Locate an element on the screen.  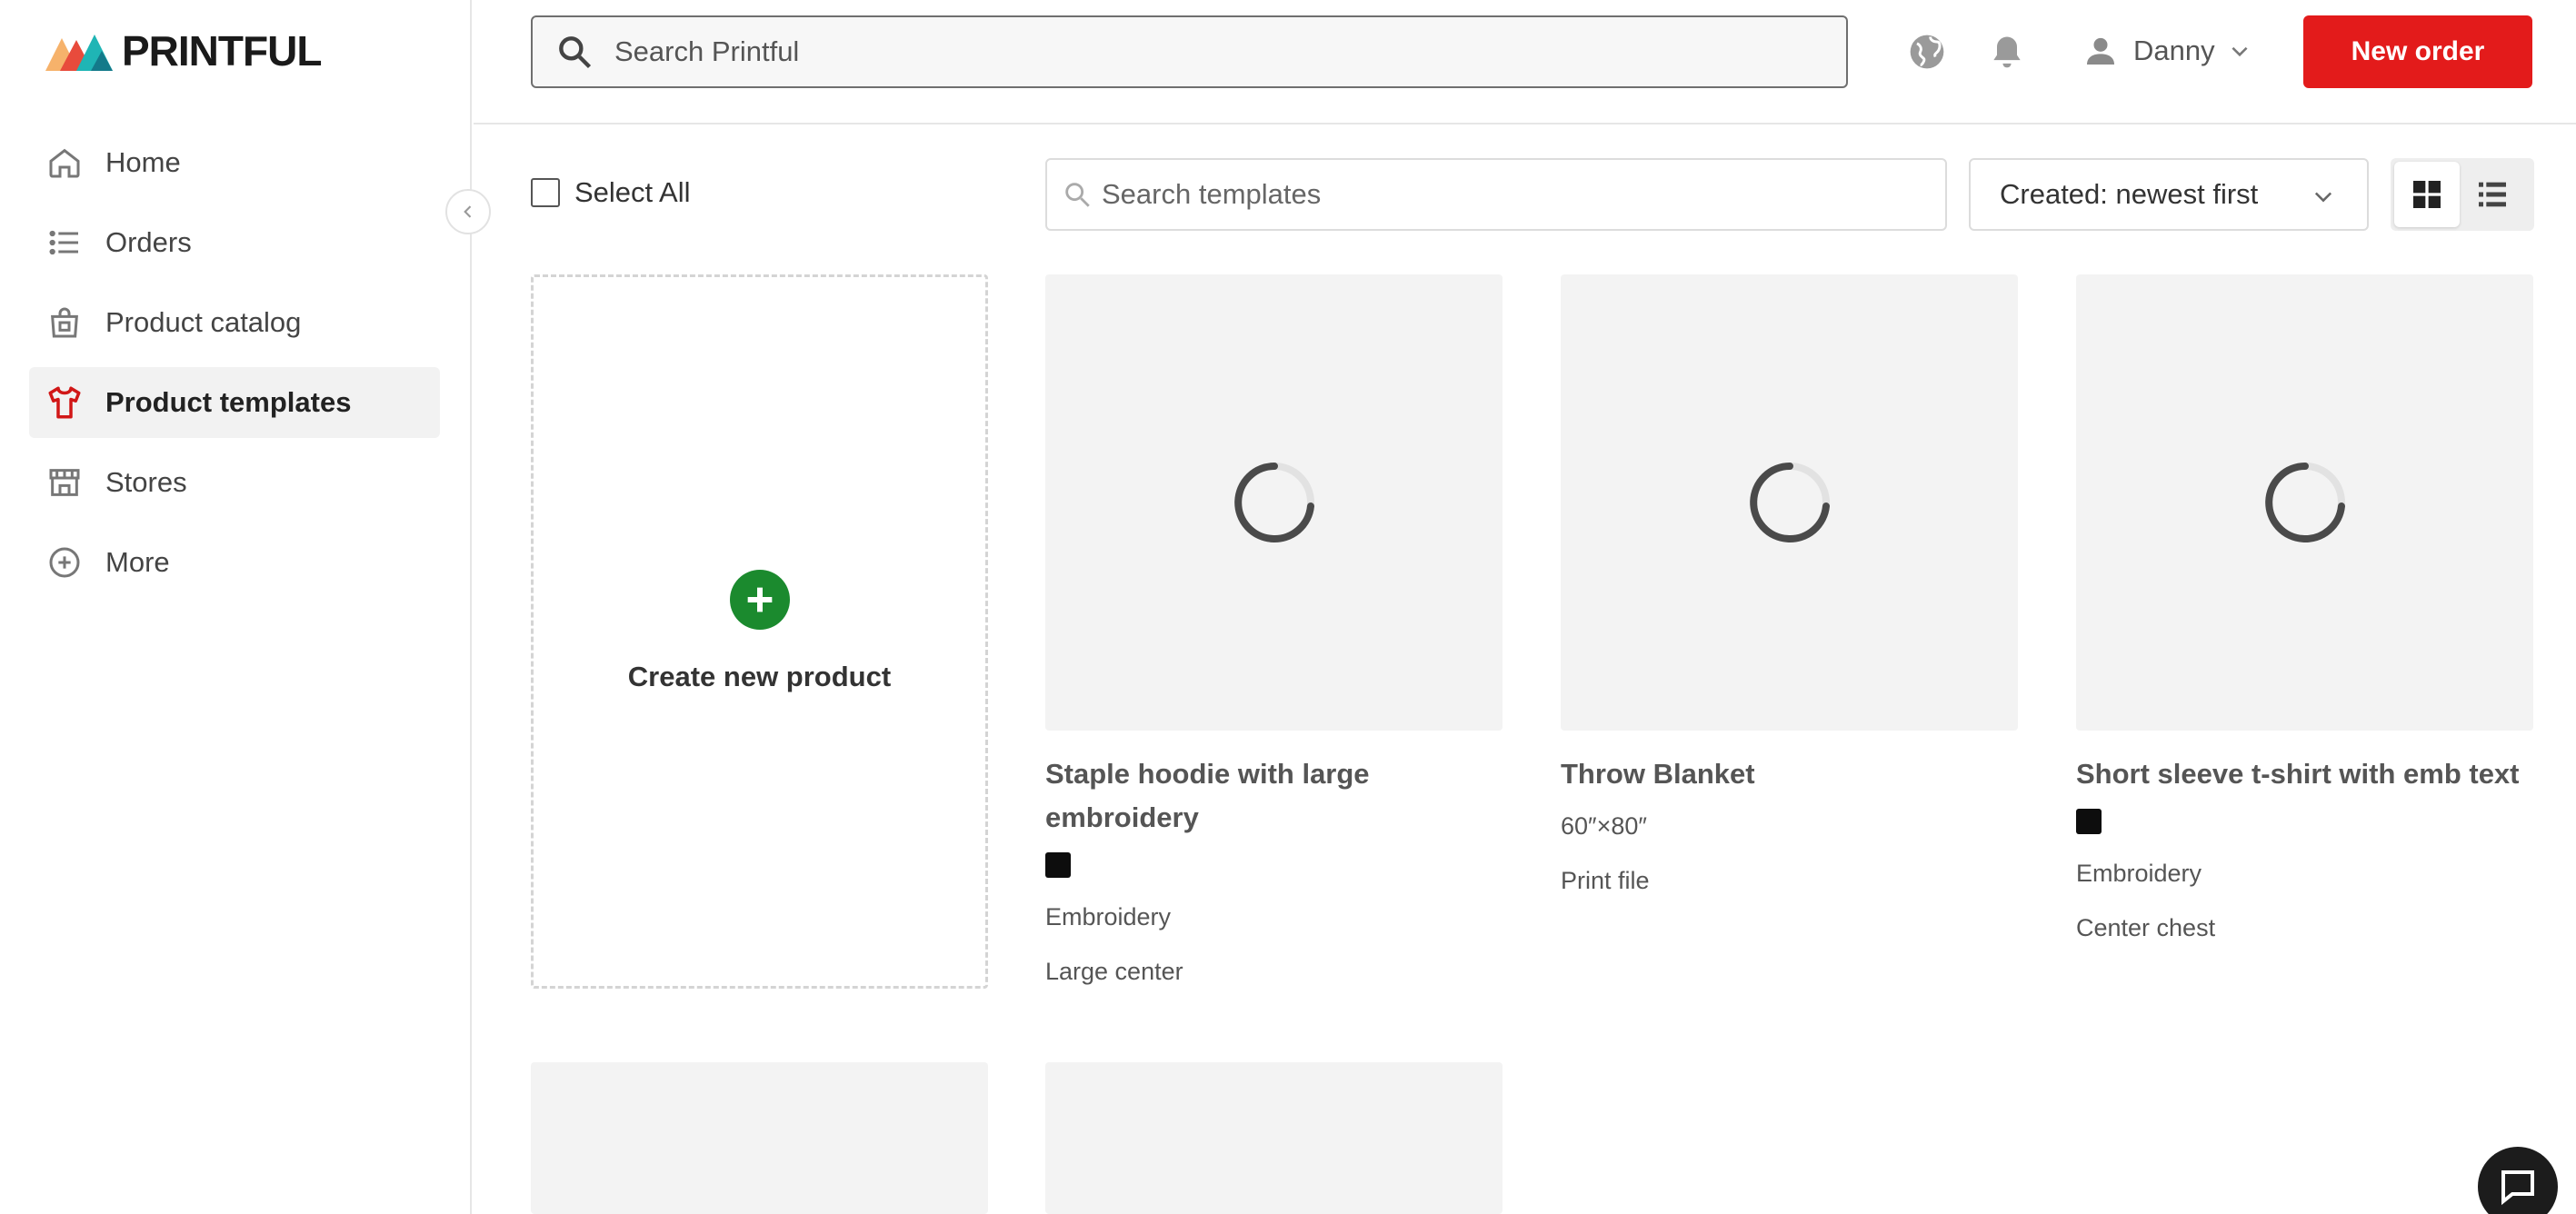
sidebar-item-stores: Stores is located at coordinates (234, 482).